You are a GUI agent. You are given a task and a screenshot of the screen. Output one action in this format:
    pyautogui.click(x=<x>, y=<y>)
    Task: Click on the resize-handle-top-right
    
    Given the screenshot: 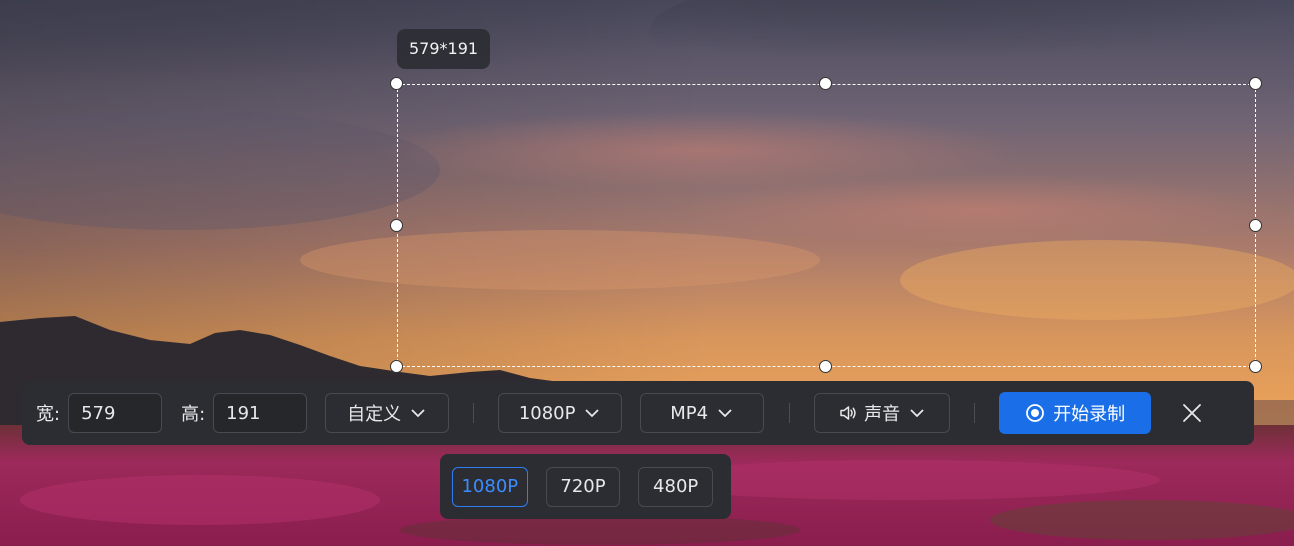 What is the action you would take?
    pyautogui.click(x=1255, y=83)
    